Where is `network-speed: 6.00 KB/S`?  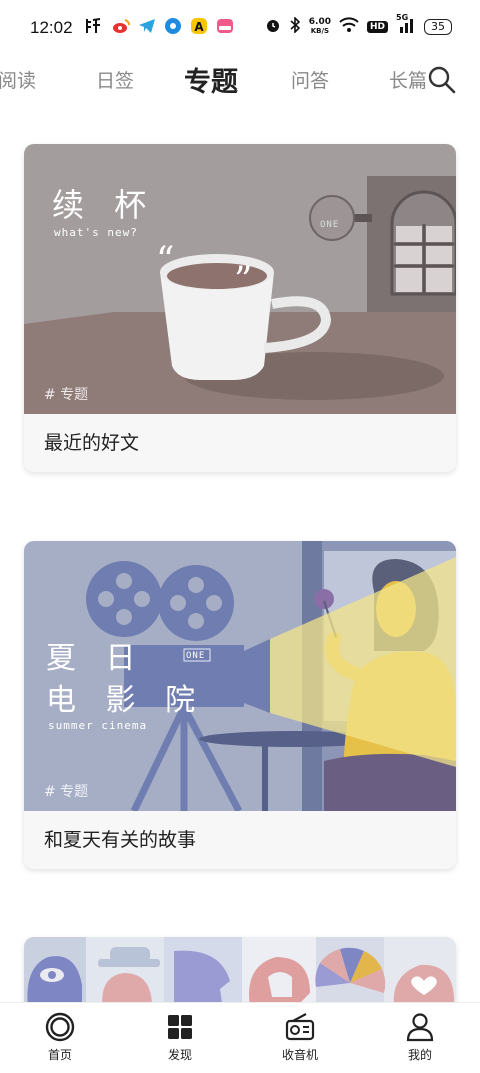
network-speed: 6.00 KB/S is located at coordinates (319, 26).